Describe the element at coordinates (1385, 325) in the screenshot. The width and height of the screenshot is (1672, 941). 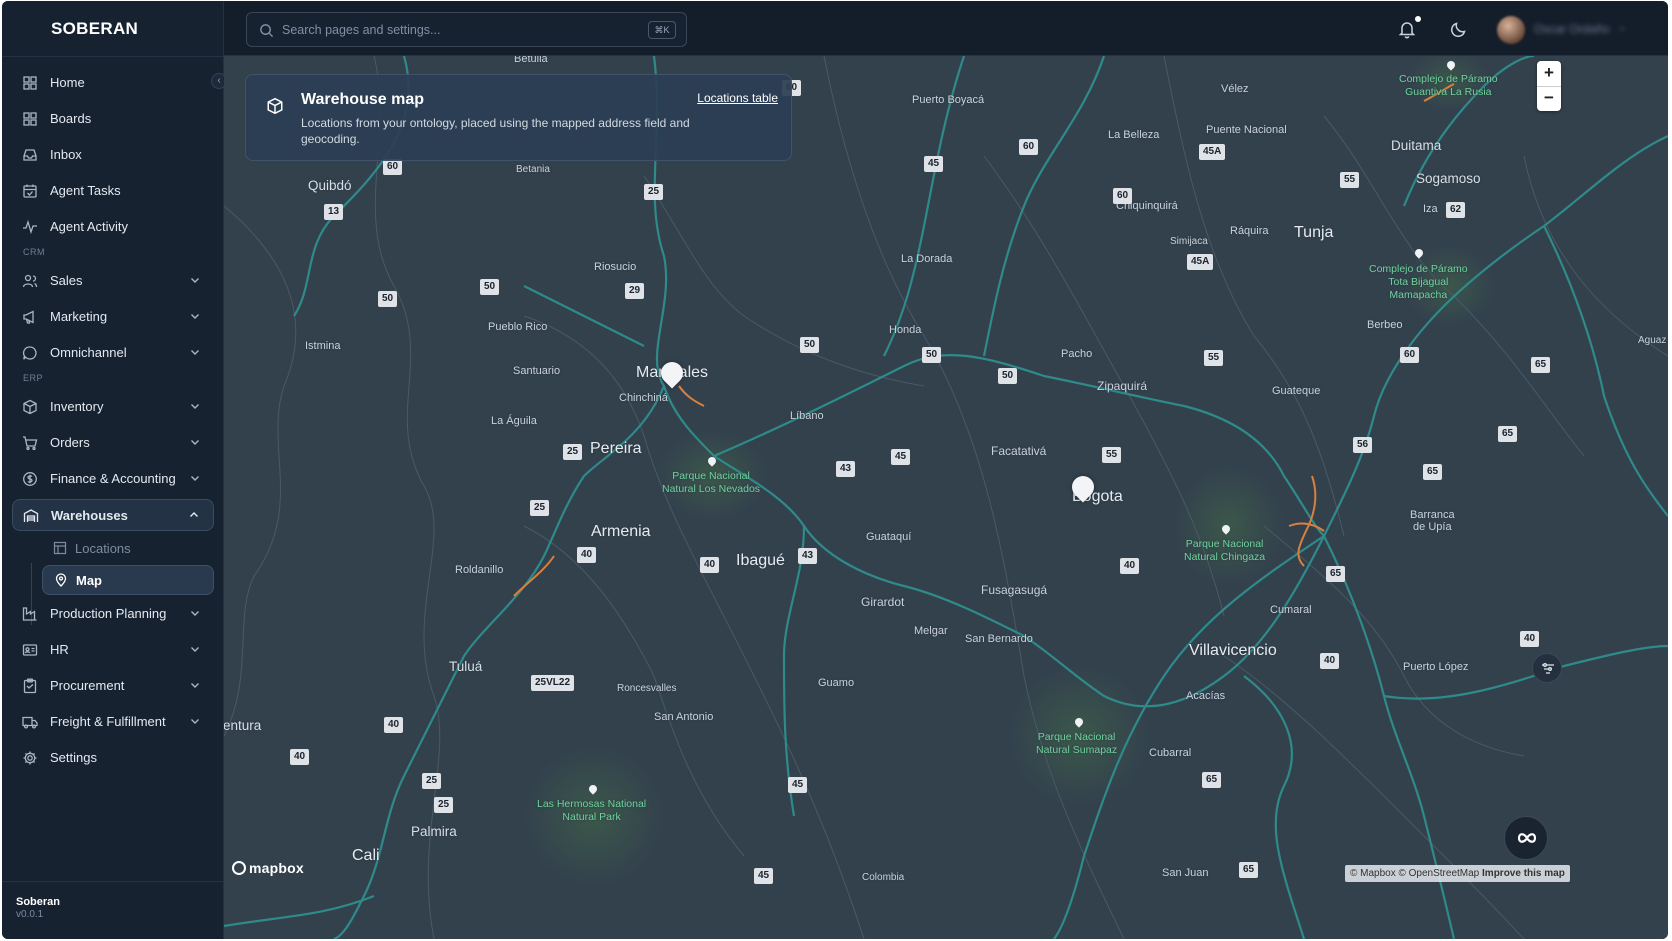
I see `map-place-label: Berbeo` at that location.